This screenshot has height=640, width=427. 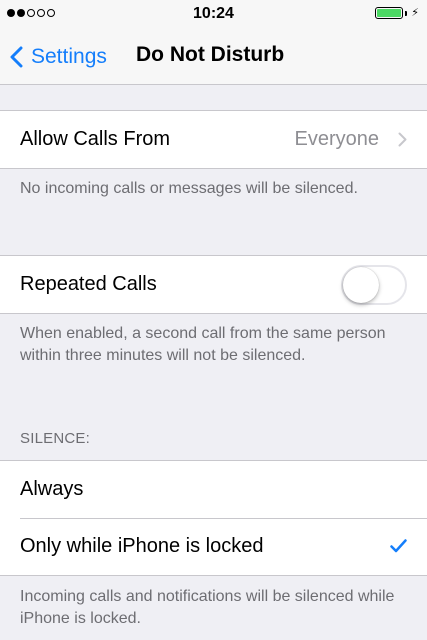 I want to click on silence-option-label: Always, so click(x=52, y=489).